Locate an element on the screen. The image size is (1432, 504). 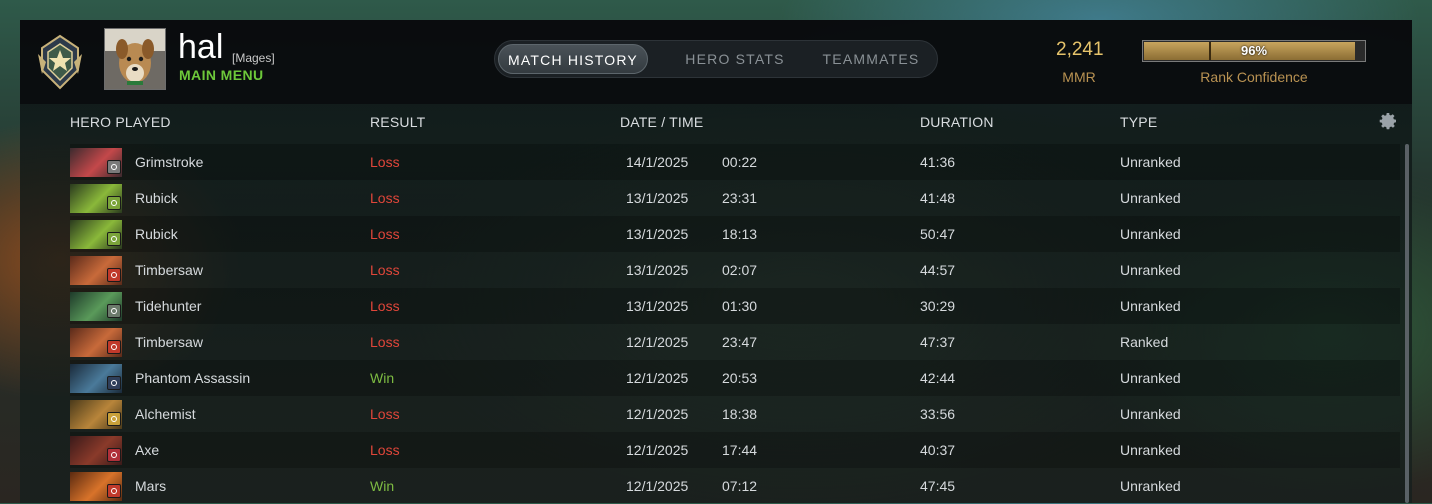
rank-confidence-bar: 96% is located at coordinates (1254, 51).